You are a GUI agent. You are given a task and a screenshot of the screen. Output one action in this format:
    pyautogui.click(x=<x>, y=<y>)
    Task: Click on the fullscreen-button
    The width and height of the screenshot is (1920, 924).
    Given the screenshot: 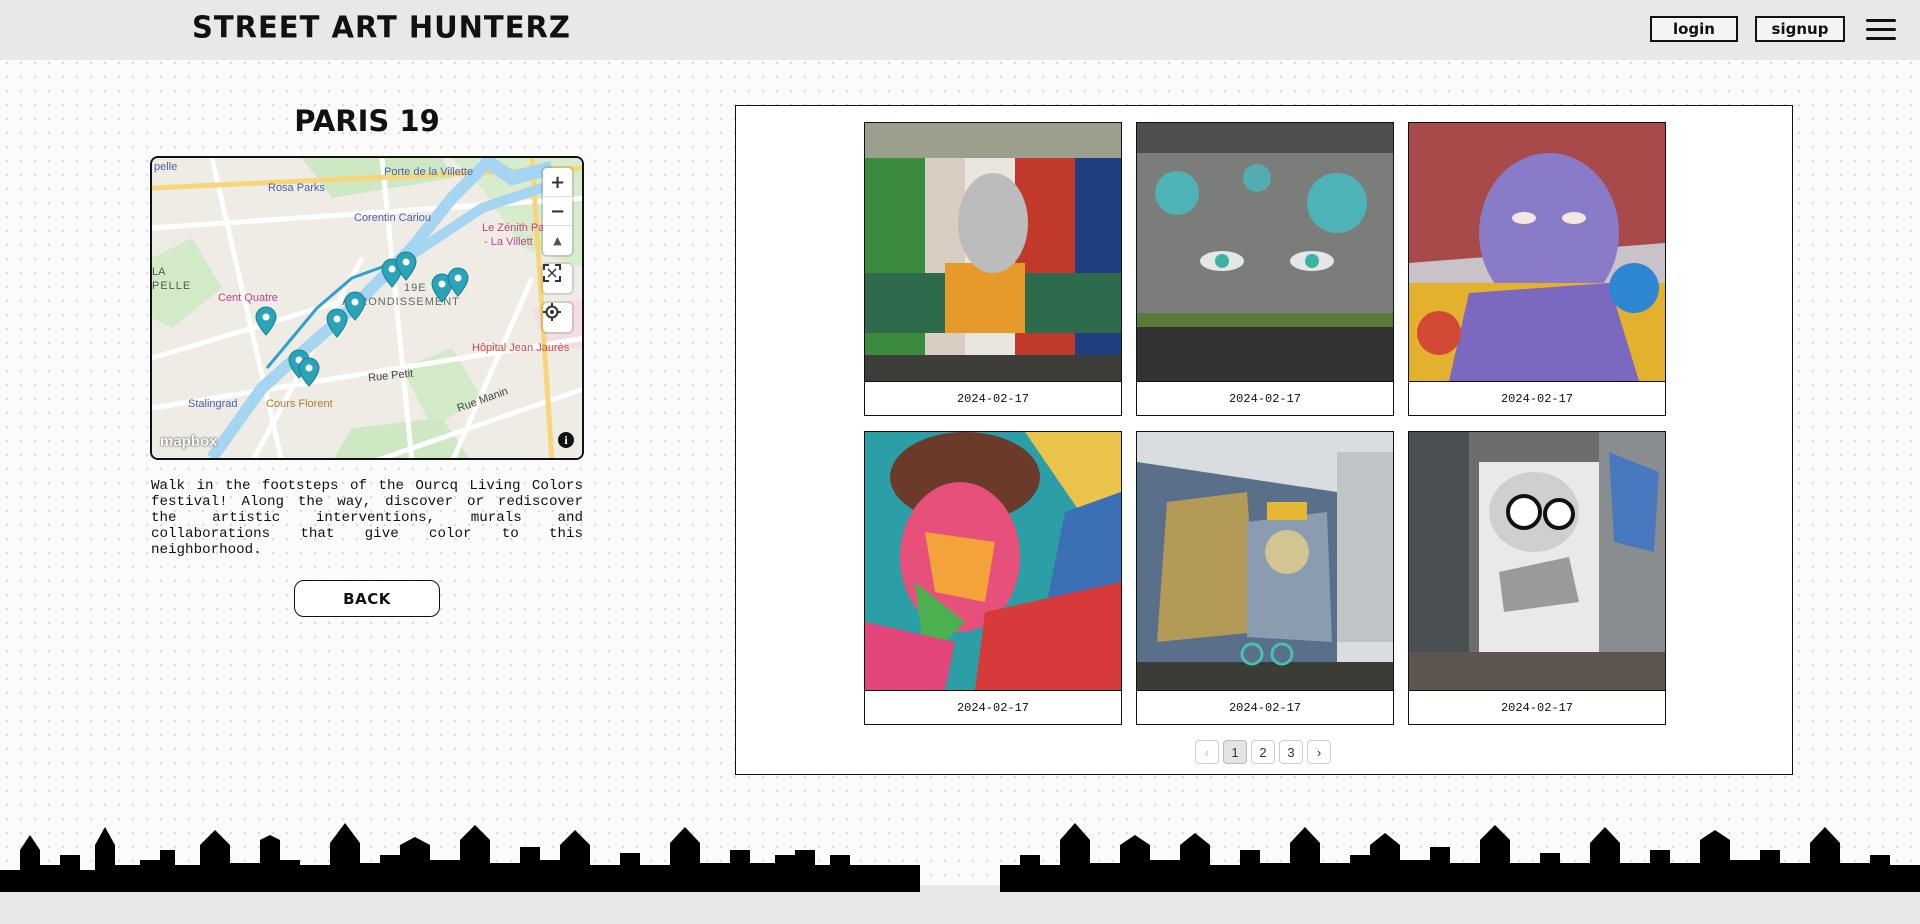 What is the action you would take?
    pyautogui.click(x=557, y=278)
    